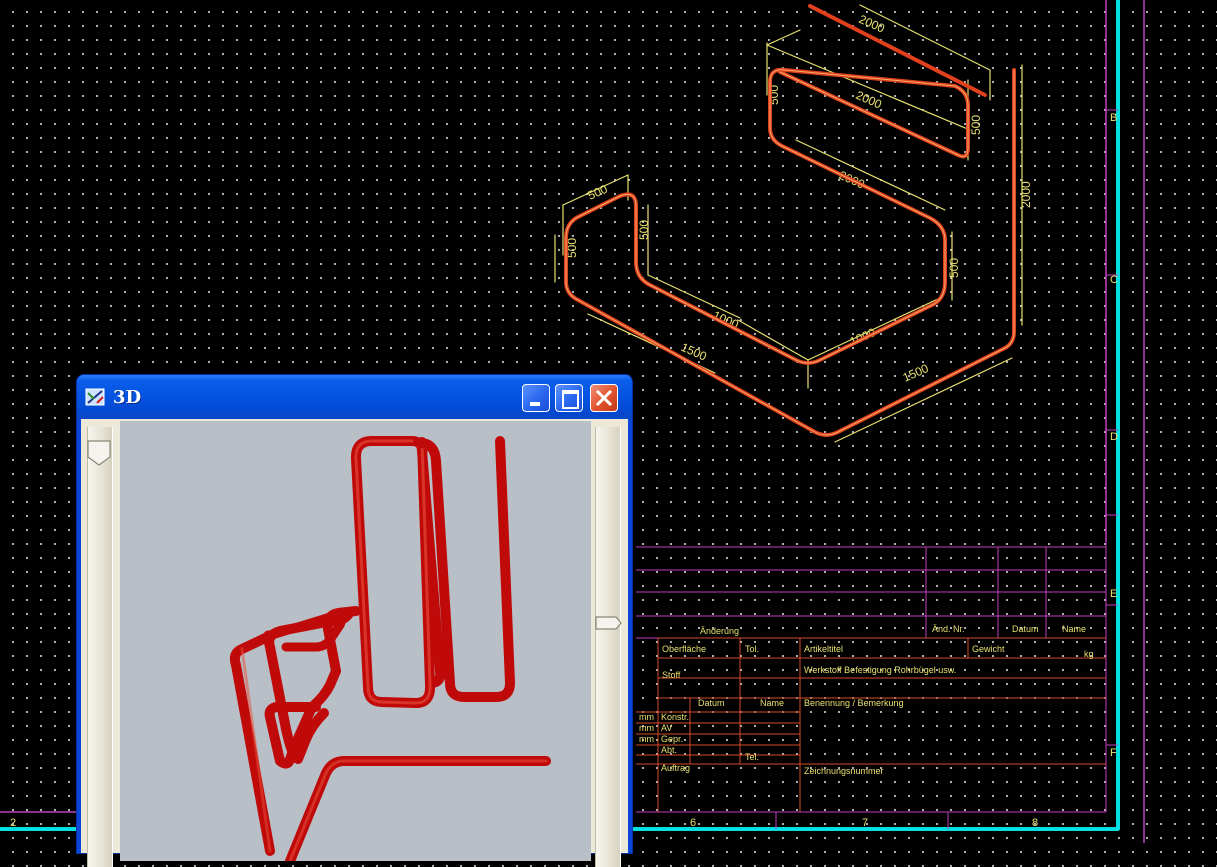 This screenshot has height=867, width=1217. Describe the element at coordinates (1074, 629) in the screenshot. I see `tb-name: Name` at that location.